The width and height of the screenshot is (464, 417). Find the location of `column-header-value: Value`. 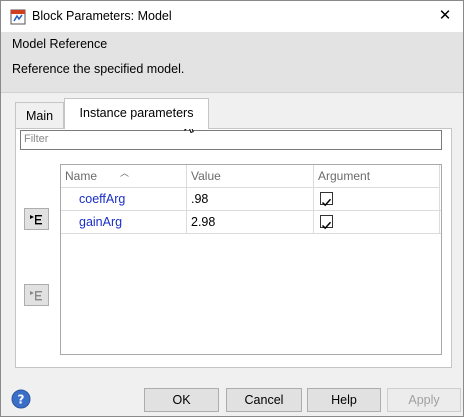

column-header-value: Value is located at coordinates (250, 176).